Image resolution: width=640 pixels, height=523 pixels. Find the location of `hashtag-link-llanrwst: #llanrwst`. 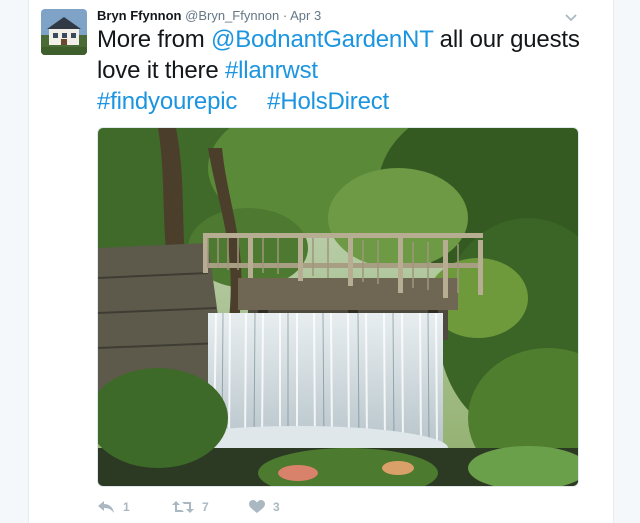

hashtag-link-llanrwst: #llanrwst is located at coordinates (271, 70).